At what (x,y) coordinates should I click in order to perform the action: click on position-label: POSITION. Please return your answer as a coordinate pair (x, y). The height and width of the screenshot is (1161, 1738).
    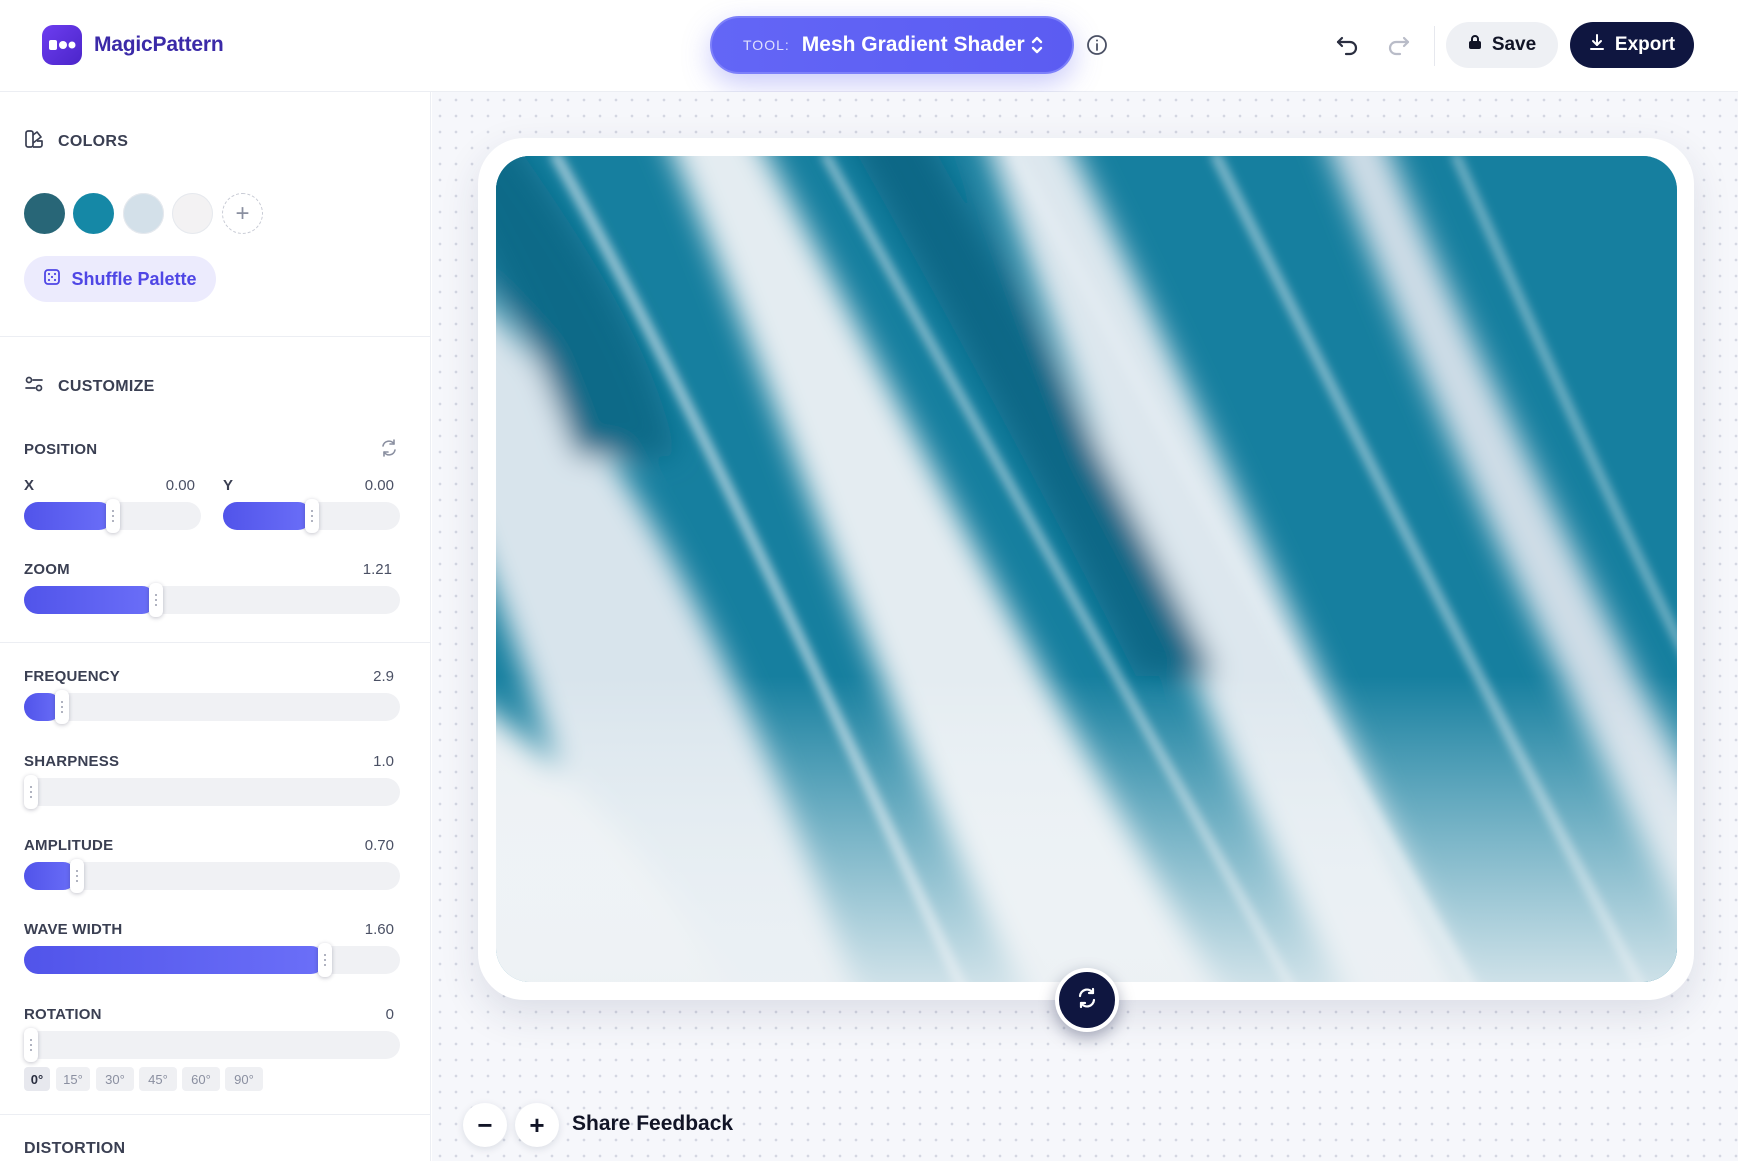
    Looking at the image, I should click on (61, 449).